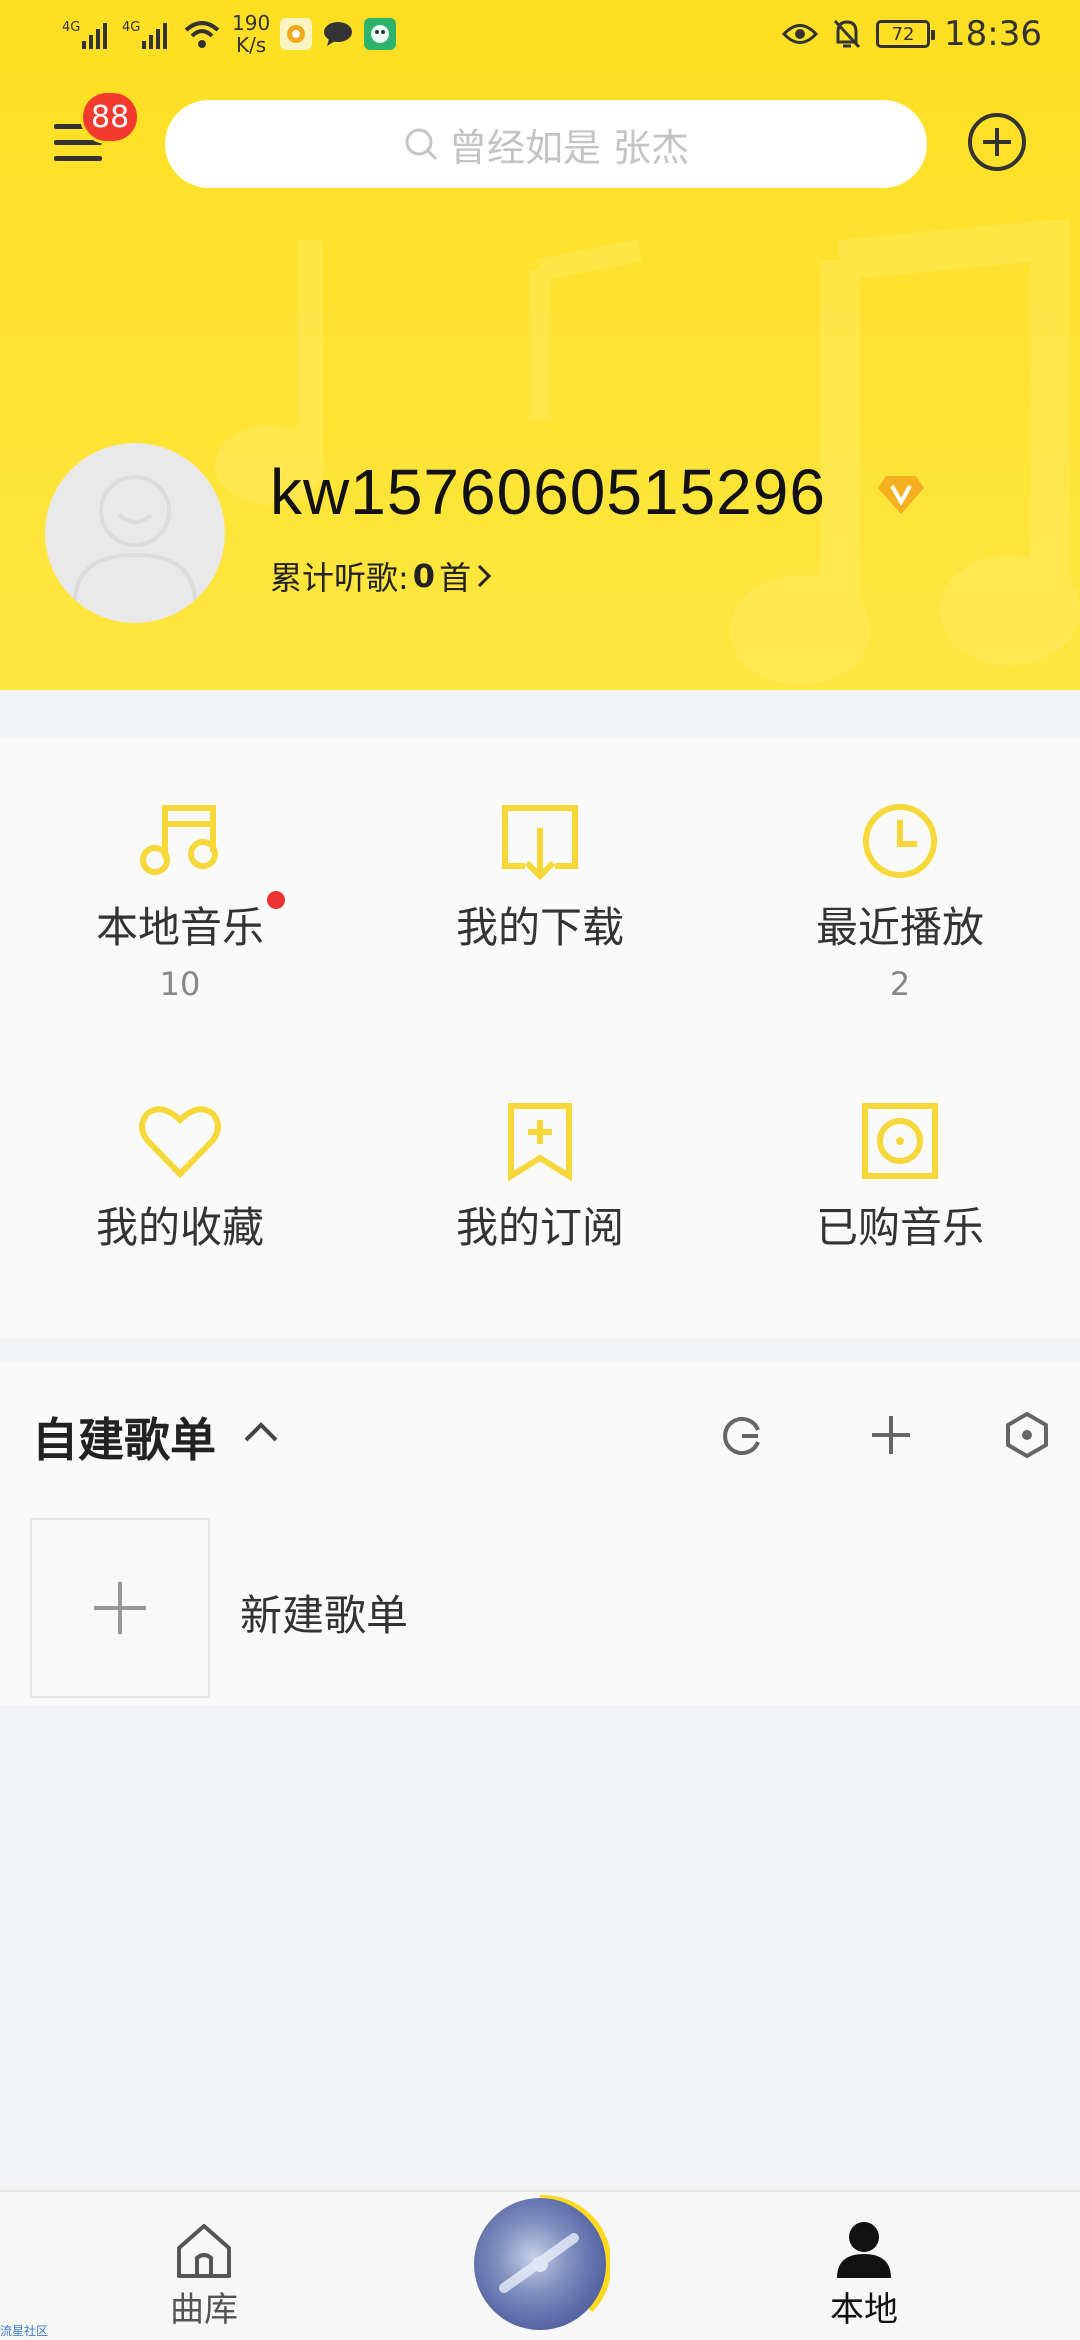 The height and width of the screenshot is (2340, 1080). Describe the element at coordinates (251, 45) in the screenshot. I see `network-speed-unit: K/s` at that location.